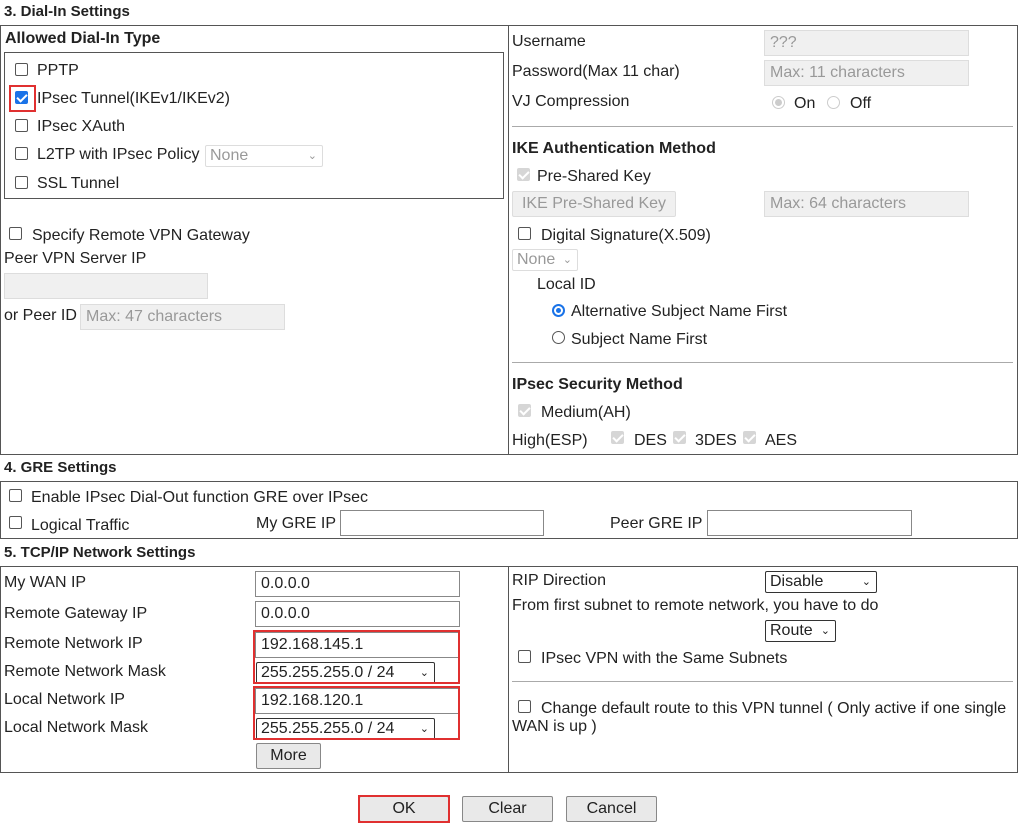 The height and width of the screenshot is (830, 1024). Describe the element at coordinates (524, 233) in the screenshot. I see `digital-signature-checkbox` at that location.